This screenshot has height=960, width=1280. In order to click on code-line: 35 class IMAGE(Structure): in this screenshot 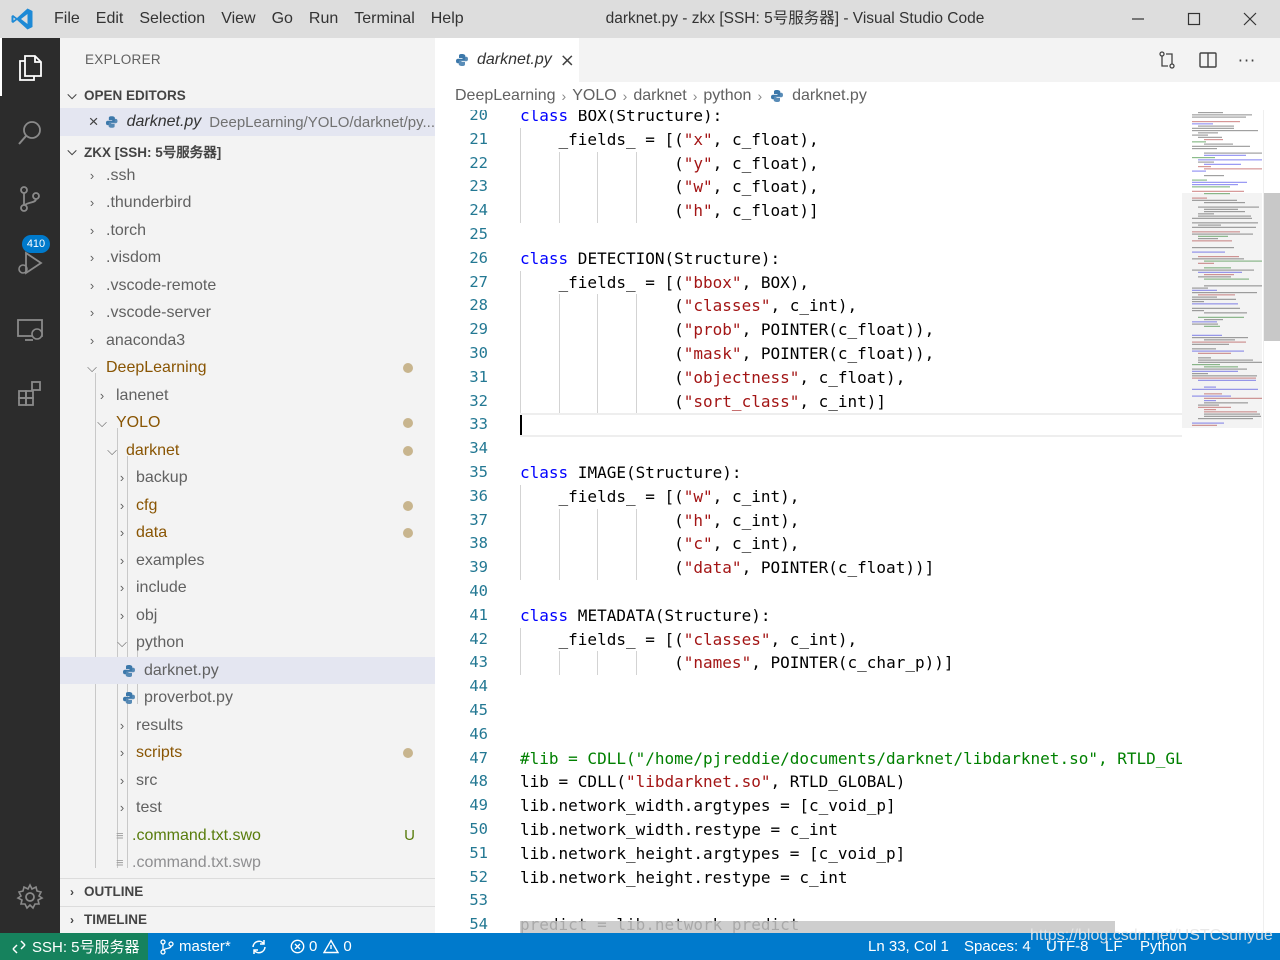, I will do `click(810, 473)`.